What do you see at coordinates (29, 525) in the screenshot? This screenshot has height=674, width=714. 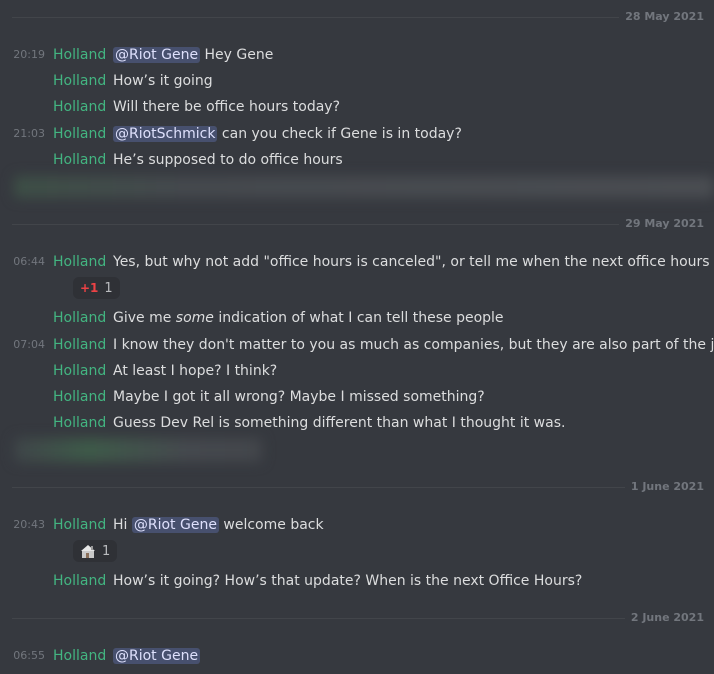 I see `timestamp: 20:43` at bounding box center [29, 525].